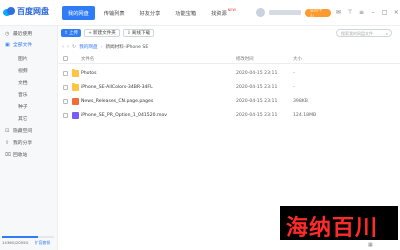 Image resolution: width=400 pixels, height=250 pixels. I want to click on maximize-icon: □, so click(385, 13).